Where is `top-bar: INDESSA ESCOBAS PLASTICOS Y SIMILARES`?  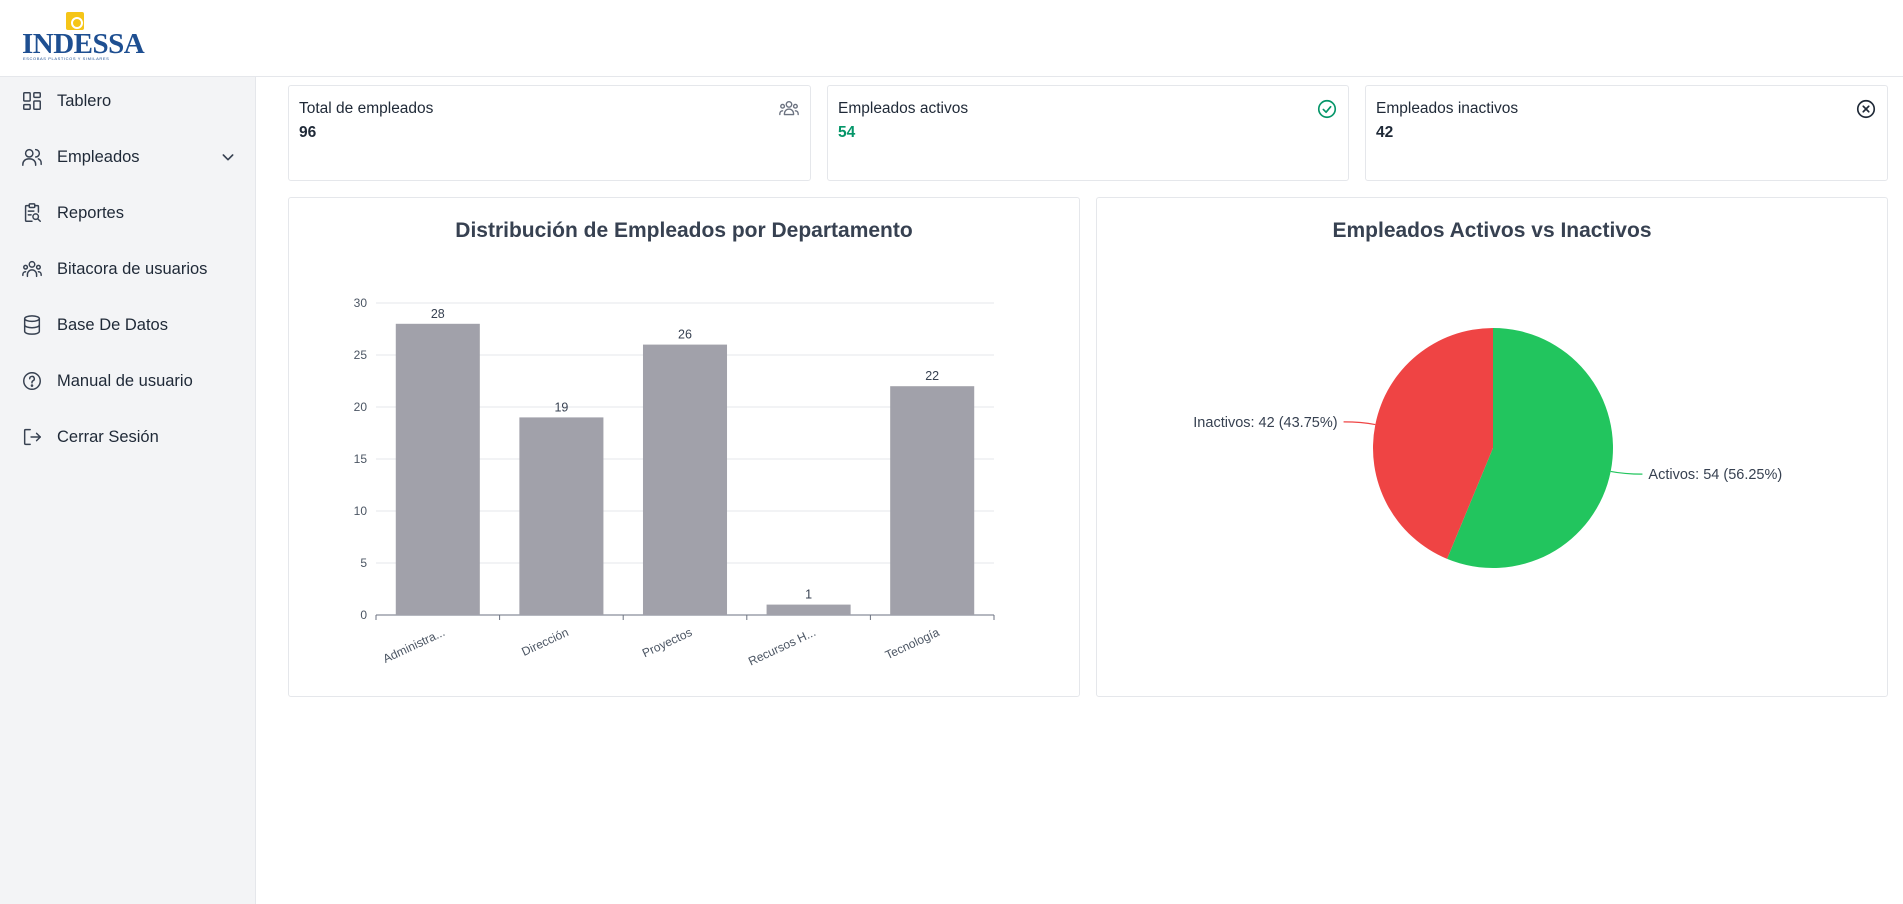
top-bar: INDESSA ESCOBAS PLASTICOS Y SIMILARES is located at coordinates (951, 38).